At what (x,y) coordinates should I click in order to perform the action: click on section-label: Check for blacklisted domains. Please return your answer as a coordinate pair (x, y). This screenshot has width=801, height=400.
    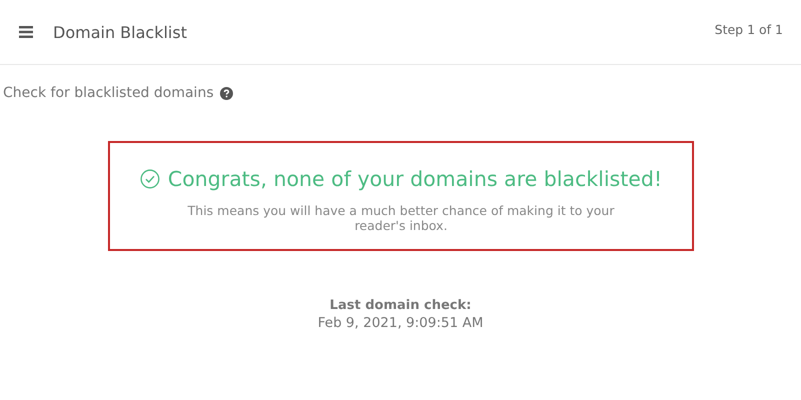
    Looking at the image, I should click on (108, 93).